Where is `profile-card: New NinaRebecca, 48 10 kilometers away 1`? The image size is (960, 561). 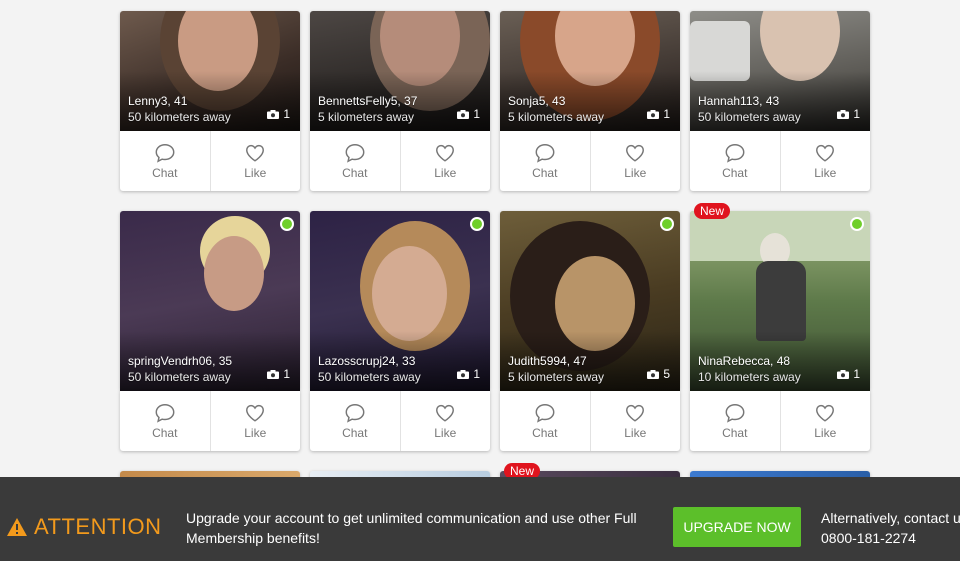 profile-card: New NinaRebecca, 48 10 kilometers away 1 is located at coordinates (780, 297).